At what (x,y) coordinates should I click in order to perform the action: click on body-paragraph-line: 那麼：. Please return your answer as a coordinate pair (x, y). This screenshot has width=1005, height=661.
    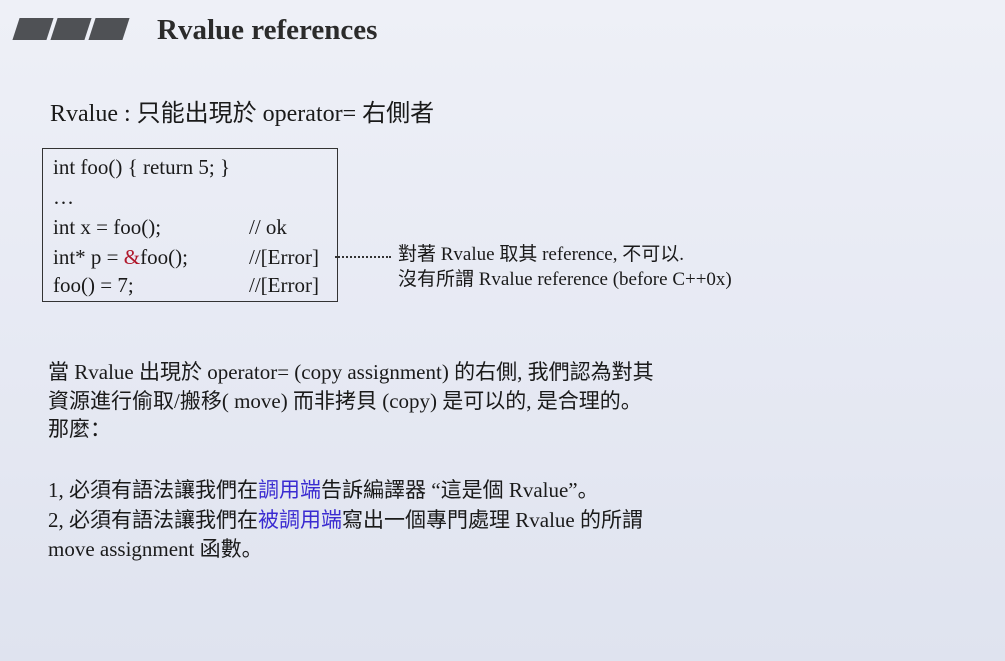
    Looking at the image, I should click on (79, 429).